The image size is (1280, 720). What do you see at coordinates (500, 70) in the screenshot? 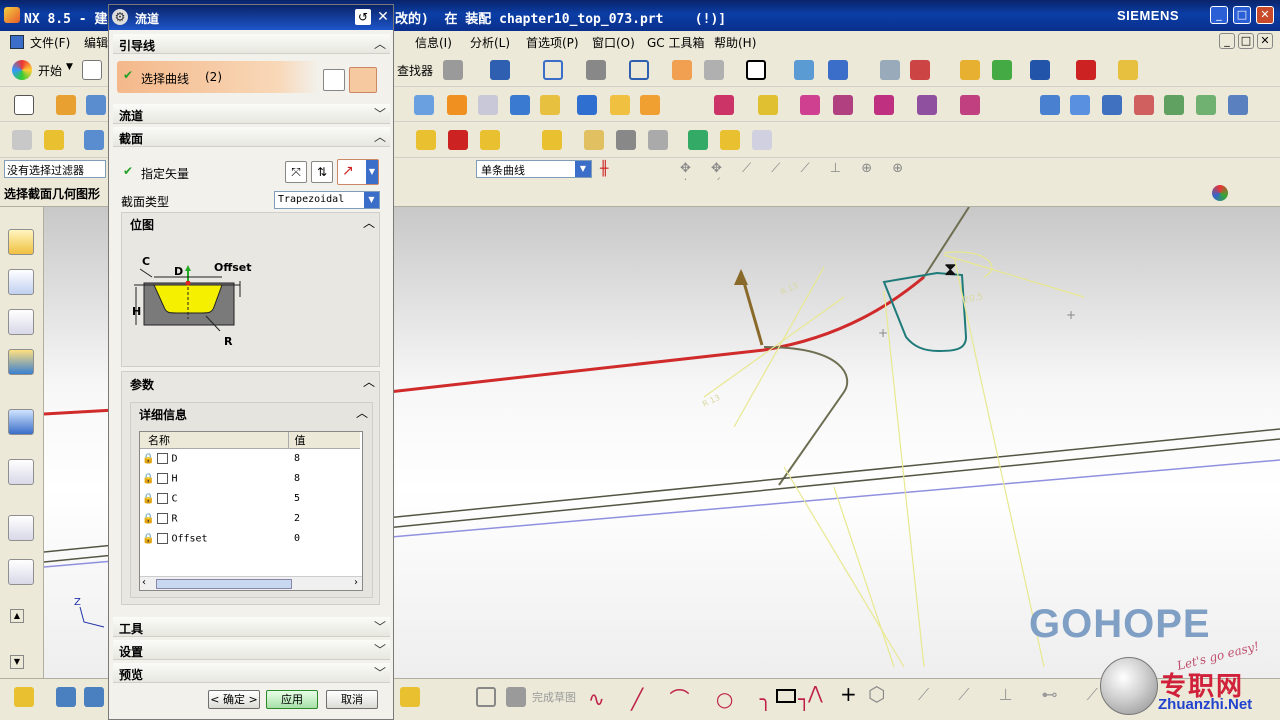
I see `info-icon` at bounding box center [500, 70].